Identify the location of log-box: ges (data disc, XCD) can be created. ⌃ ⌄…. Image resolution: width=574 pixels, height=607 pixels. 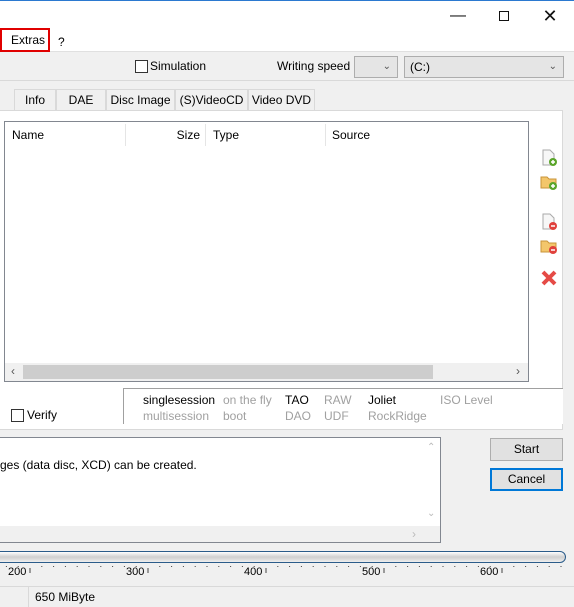
(220, 490).